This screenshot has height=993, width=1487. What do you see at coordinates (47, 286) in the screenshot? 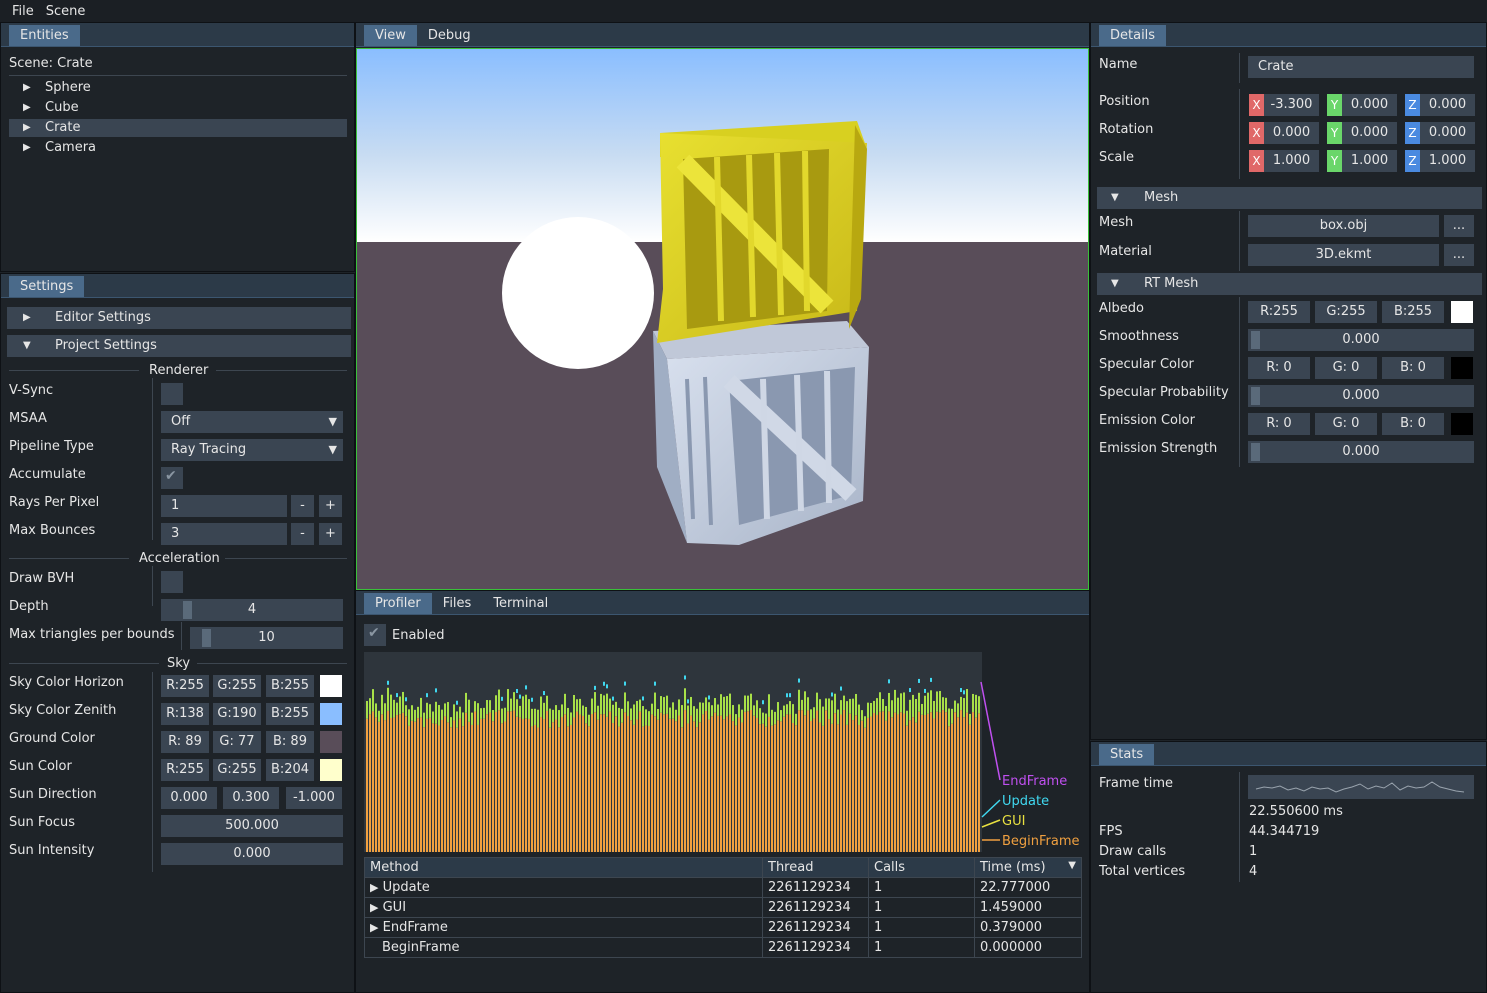
I see `tab-settings: Settings` at bounding box center [47, 286].